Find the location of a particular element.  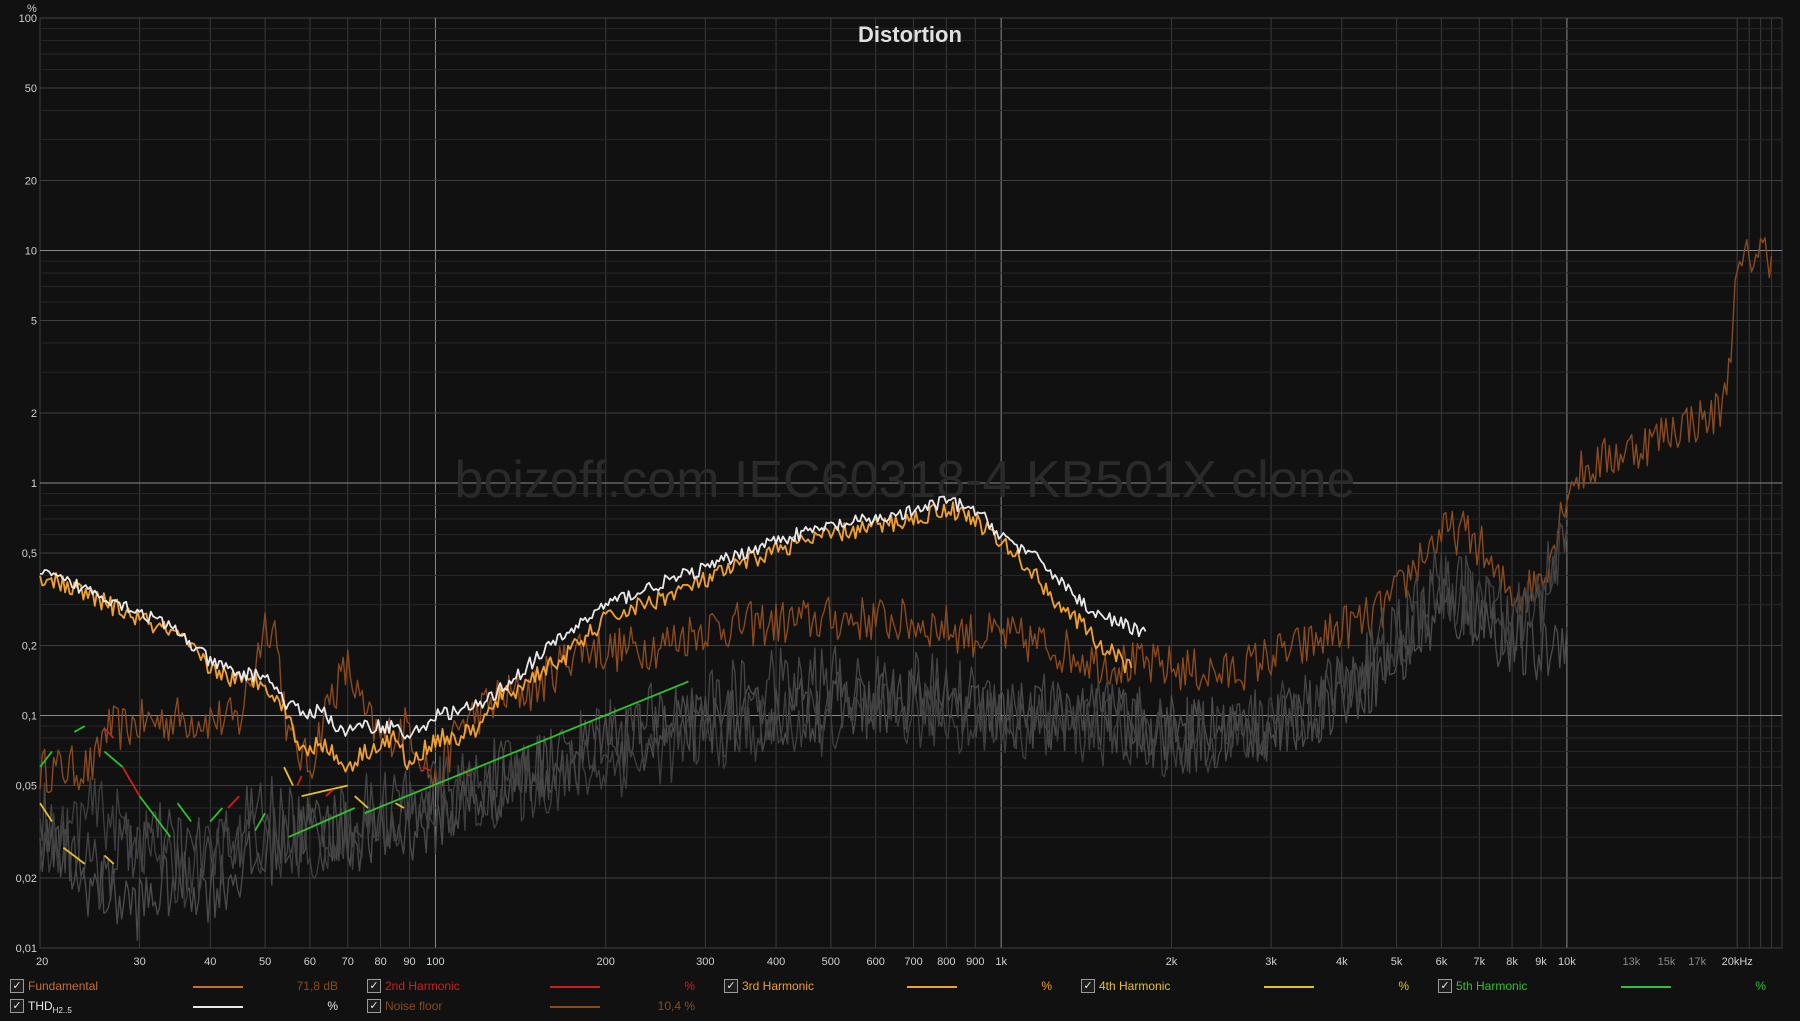

legend-item-fundamental: ✓ Fundamental 71,8 dB is located at coordinates (180, 986).